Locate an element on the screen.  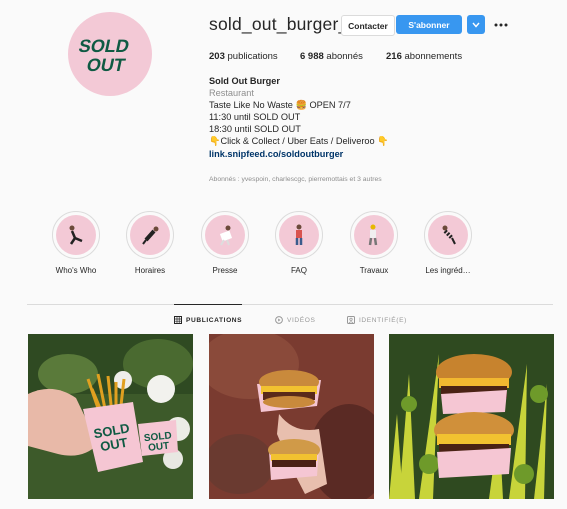
tab-publications-label: PUBLICATIONS is located at coordinates (214, 320).